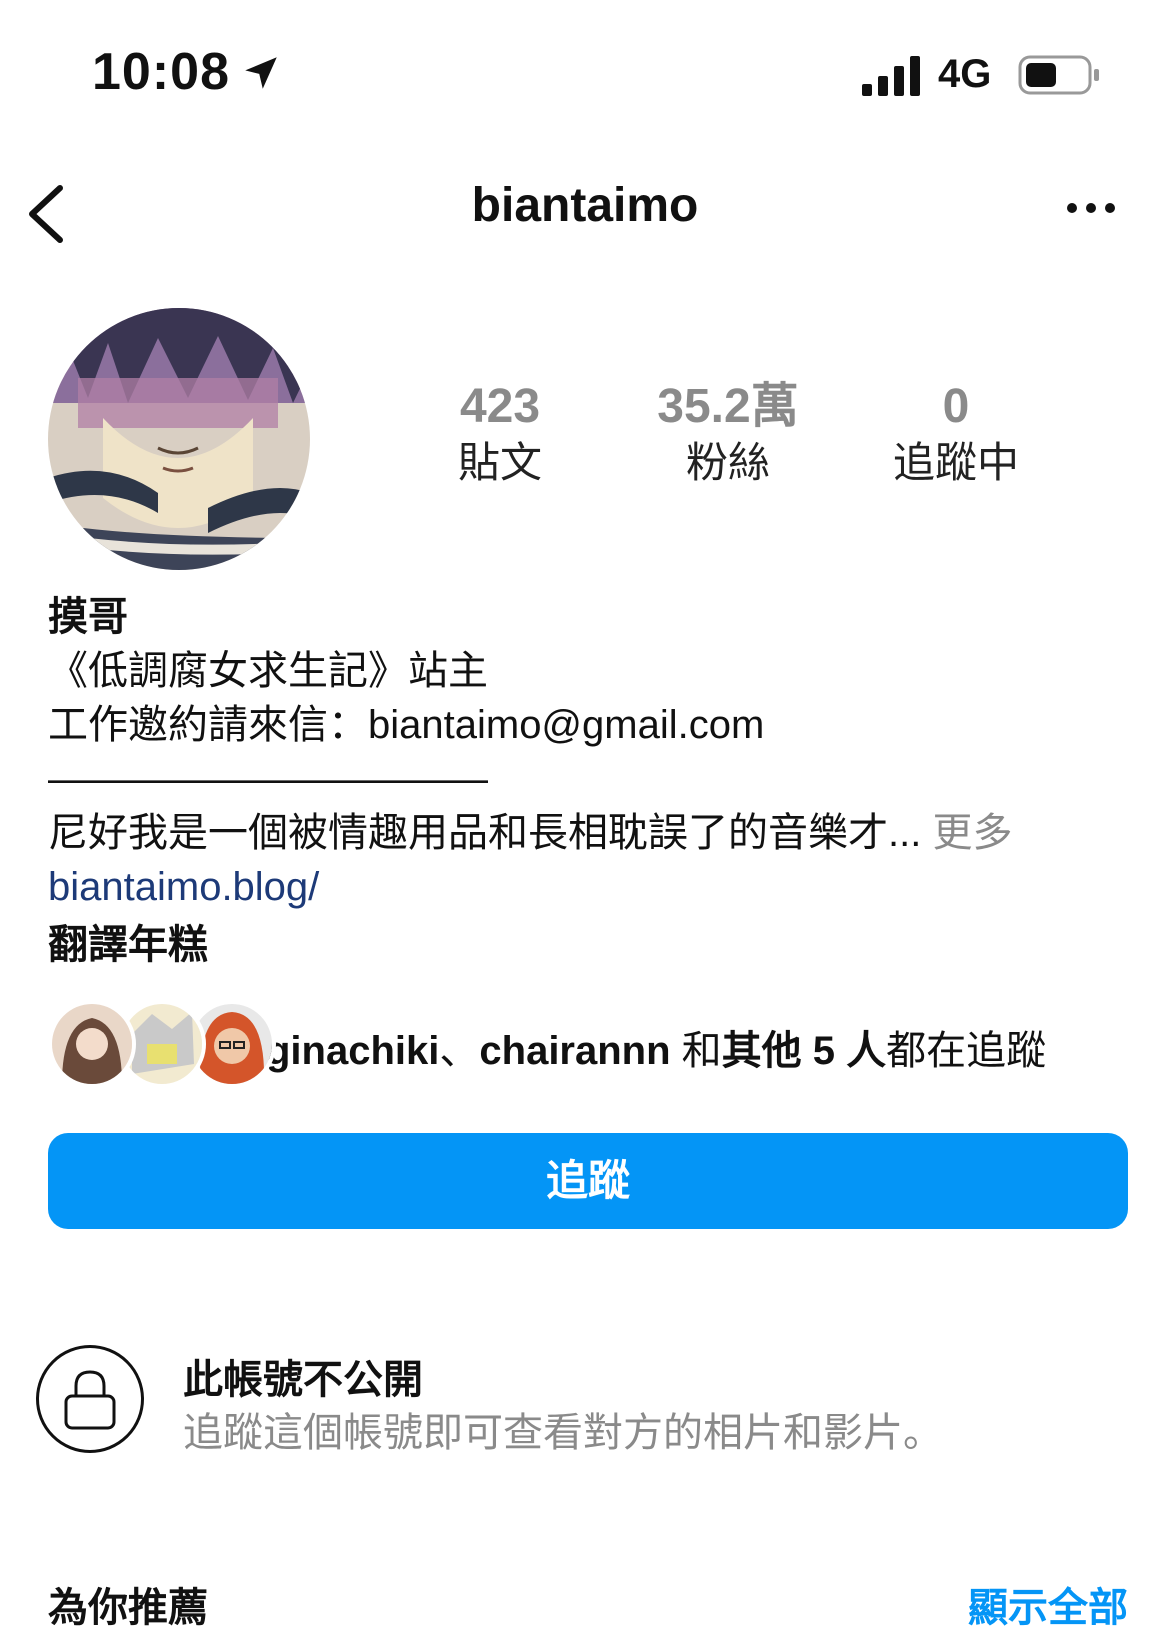  I want to click on stat-following-label: 追蹤中, so click(955, 462).